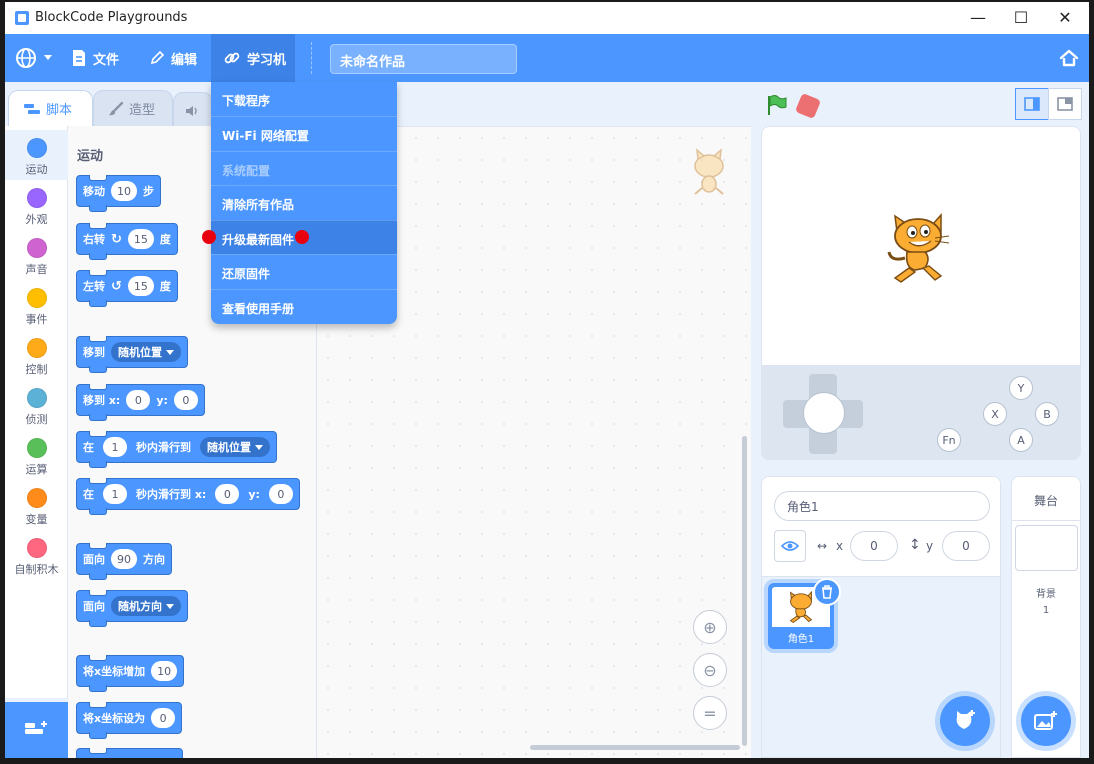 The image size is (1094, 764). Describe the element at coordinates (1021, 388) in the screenshot. I see `gamepad-y-button: Y` at that location.